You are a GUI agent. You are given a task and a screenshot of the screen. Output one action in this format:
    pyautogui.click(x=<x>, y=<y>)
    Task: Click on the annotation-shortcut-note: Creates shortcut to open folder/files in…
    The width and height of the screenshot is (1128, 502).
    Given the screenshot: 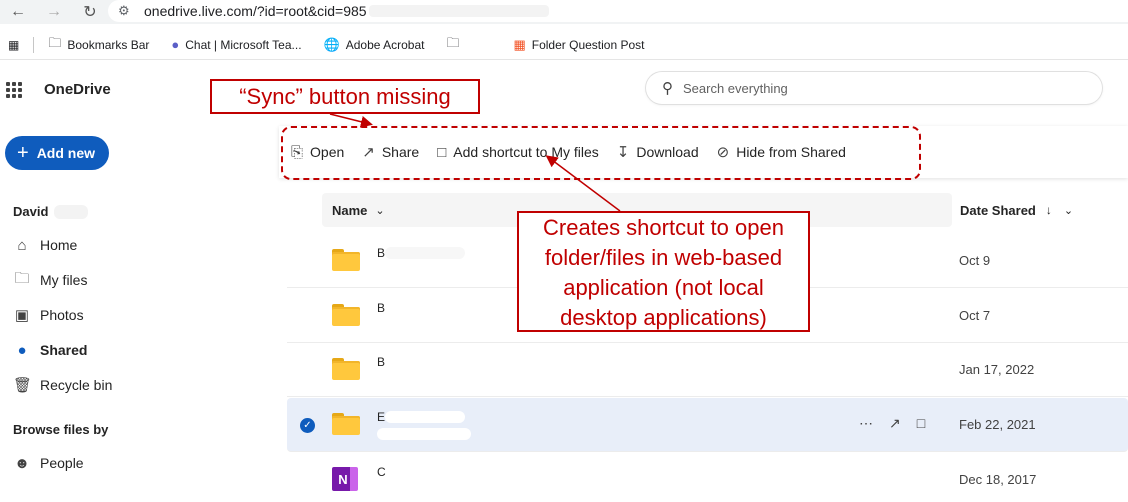 What is the action you would take?
    pyautogui.click(x=663, y=271)
    